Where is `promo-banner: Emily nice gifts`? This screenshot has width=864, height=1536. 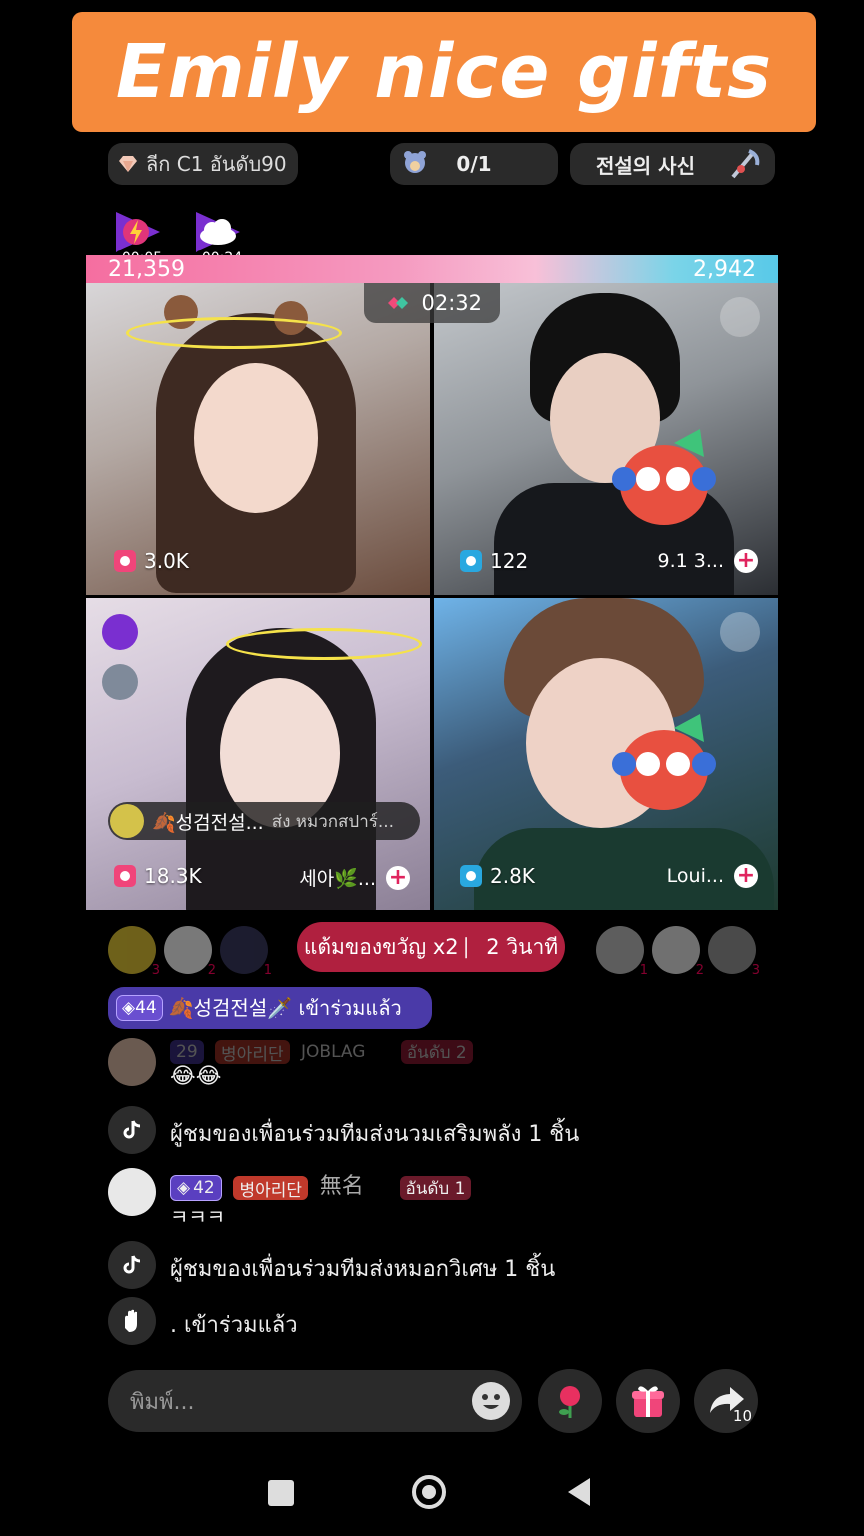 promo-banner: Emily nice gifts is located at coordinates (444, 72).